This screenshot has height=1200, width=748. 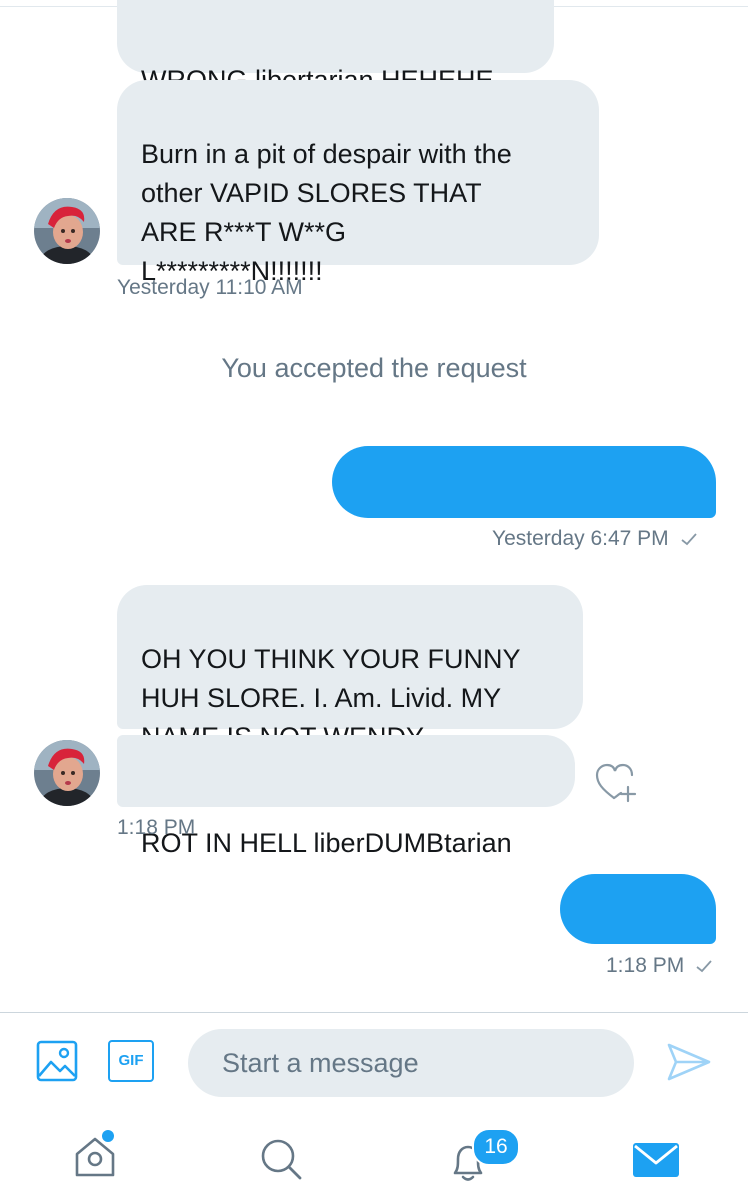 What do you see at coordinates (108, 1136) in the screenshot?
I see `new-content-dot` at bounding box center [108, 1136].